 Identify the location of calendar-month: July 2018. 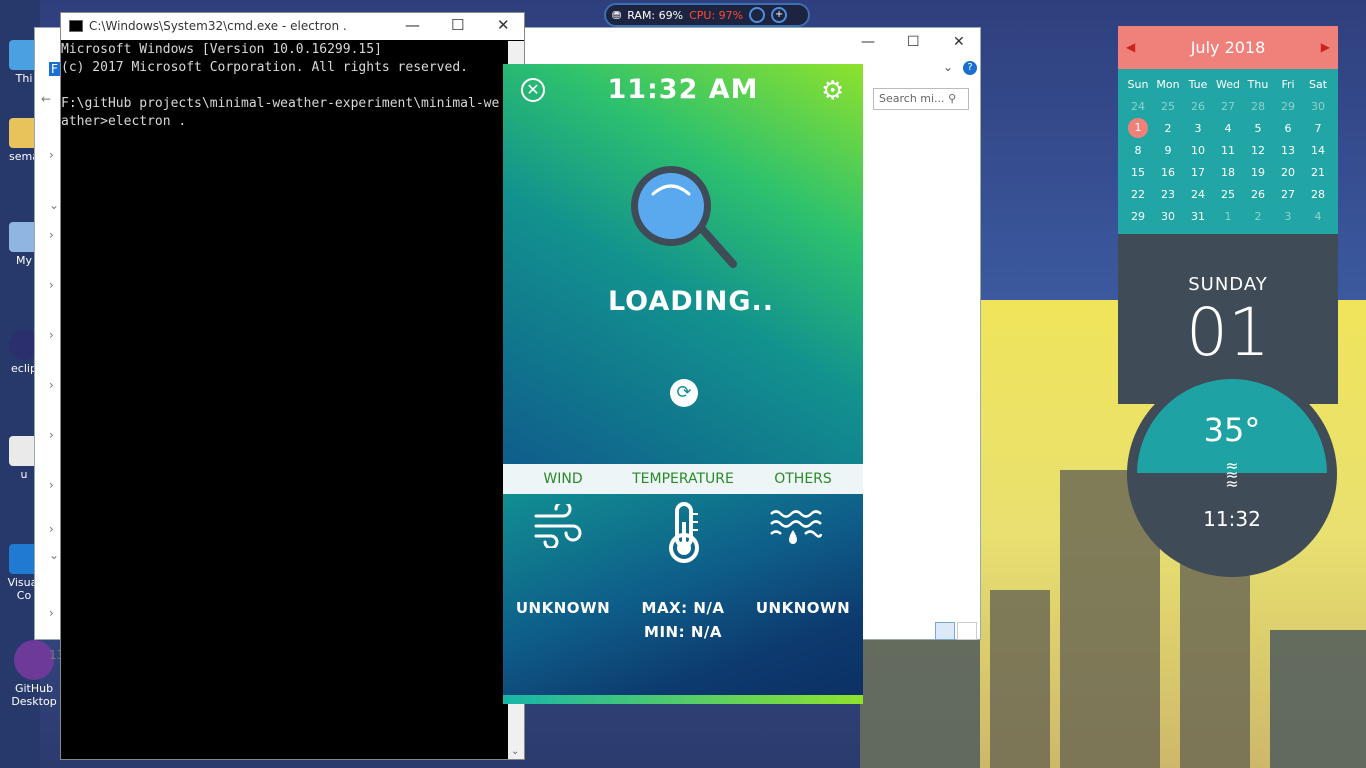
(1228, 47).